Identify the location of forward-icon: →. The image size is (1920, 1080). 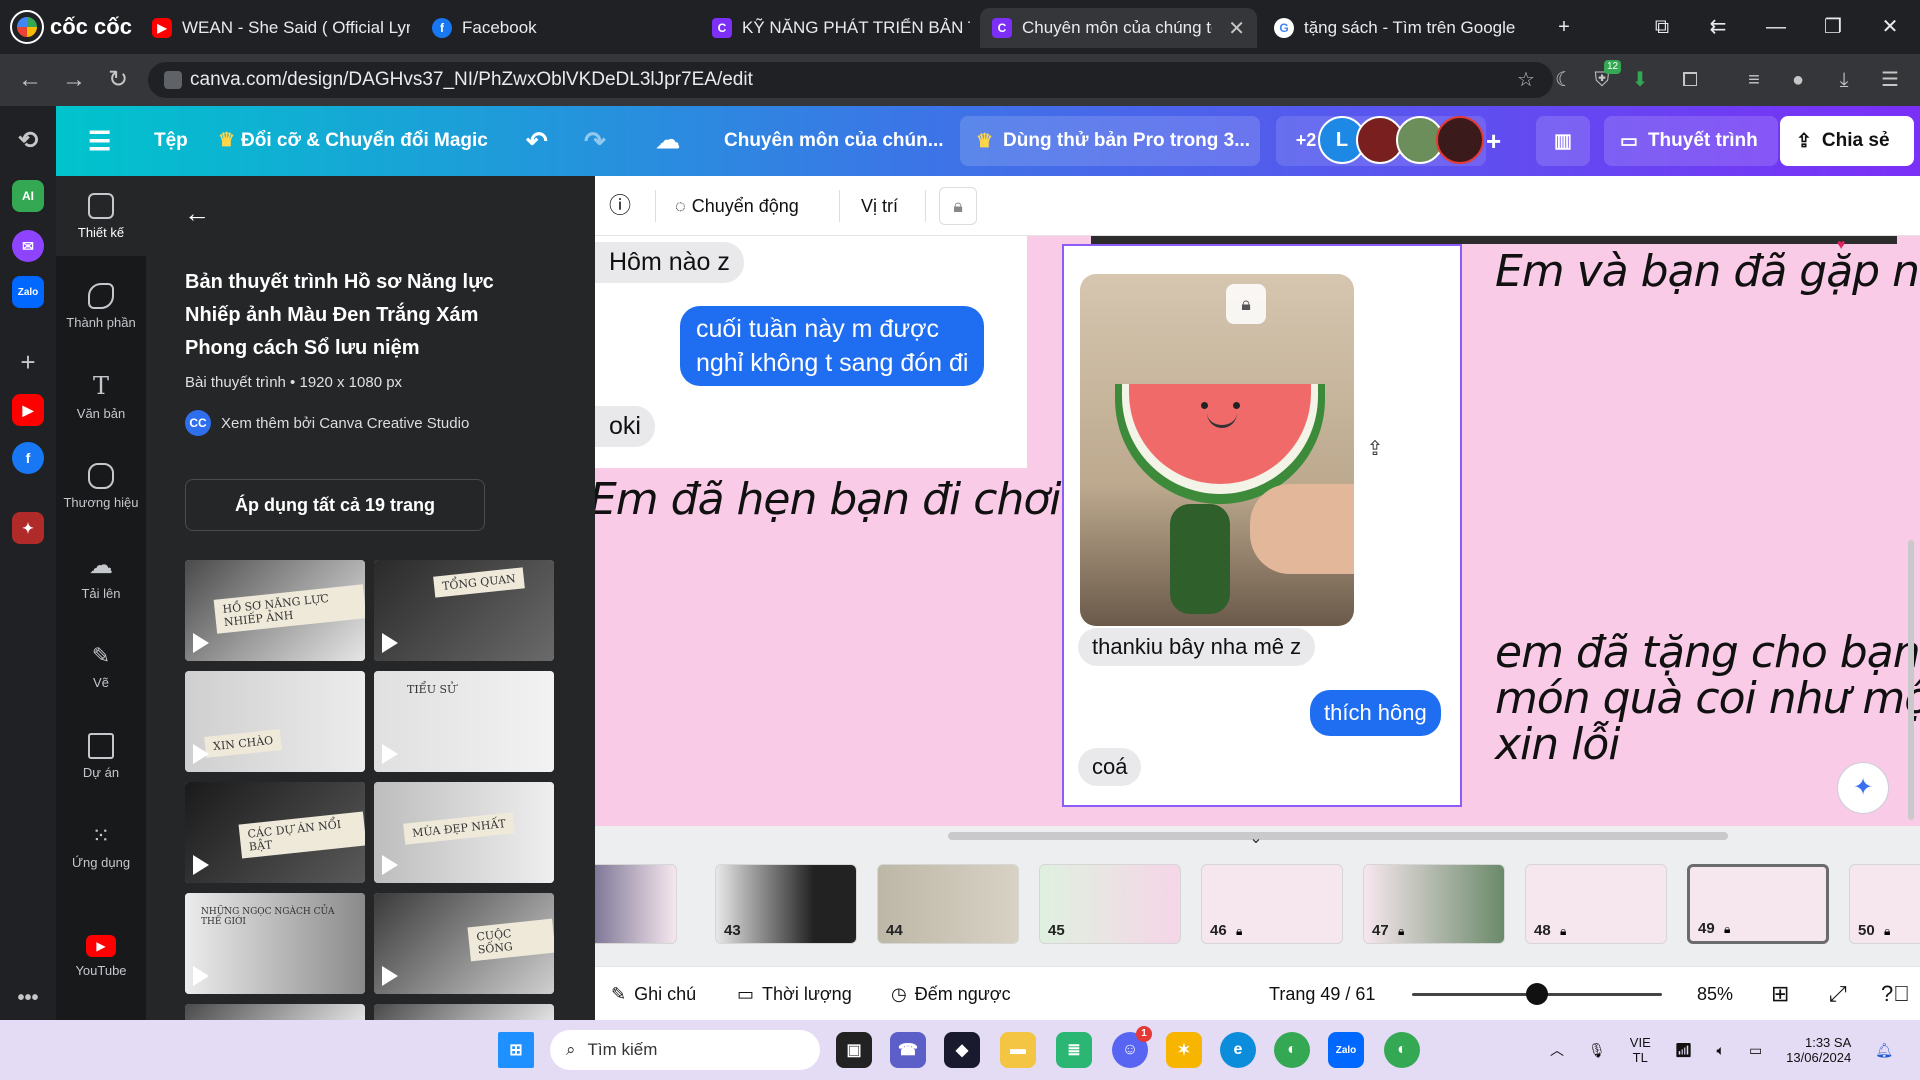
(74, 80).